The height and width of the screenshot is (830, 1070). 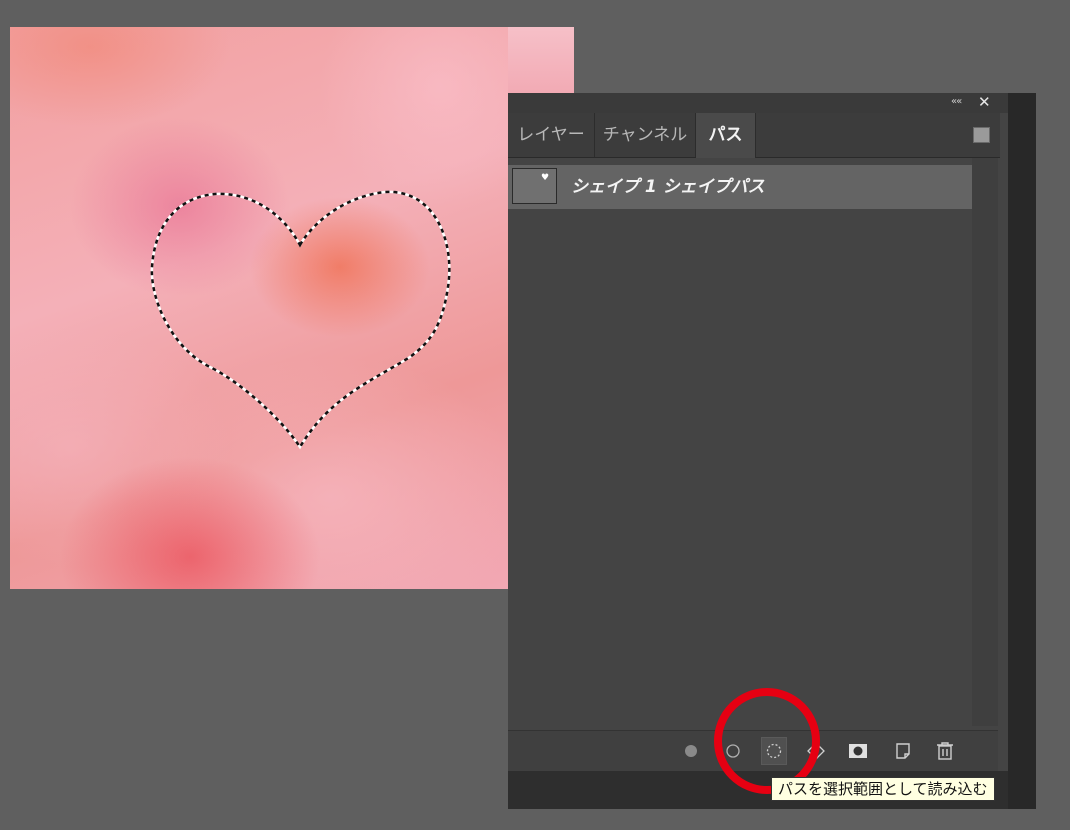 I want to click on heart-icon: ♥, so click(x=545, y=178).